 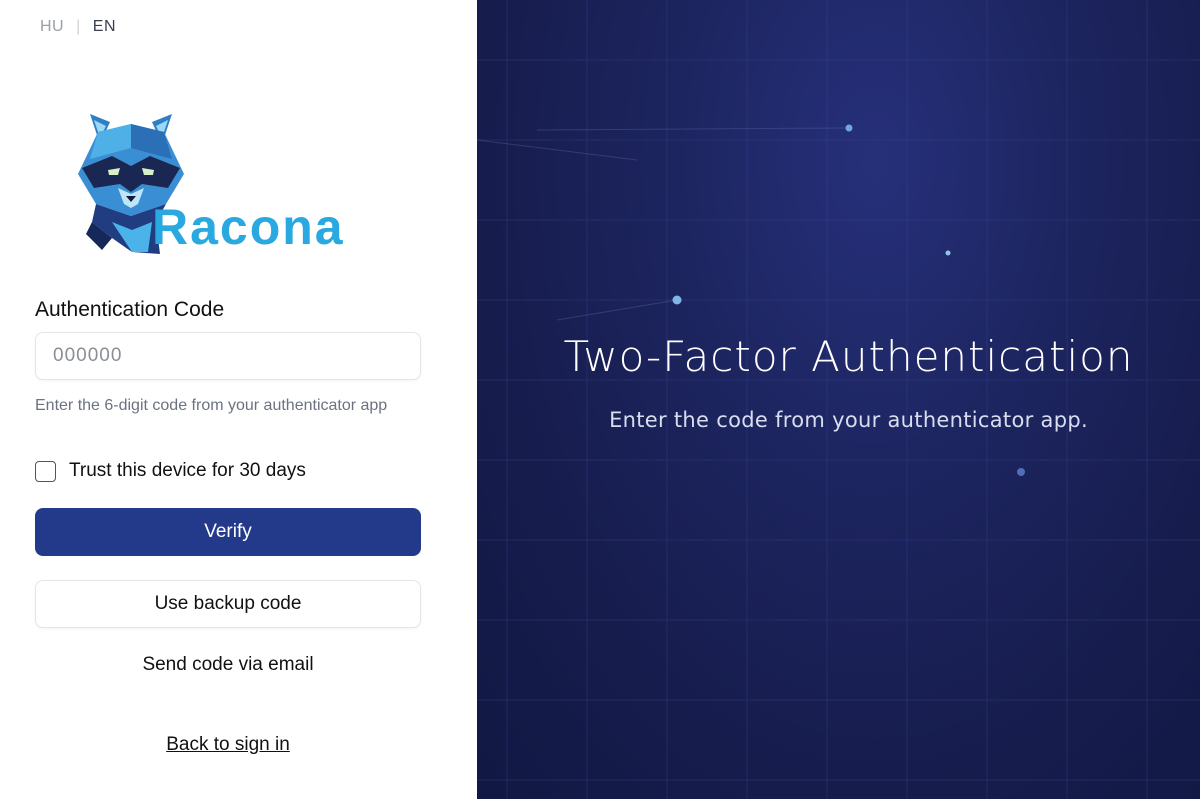 I want to click on use-backup-code-button: Use backup code, so click(x=228, y=604).